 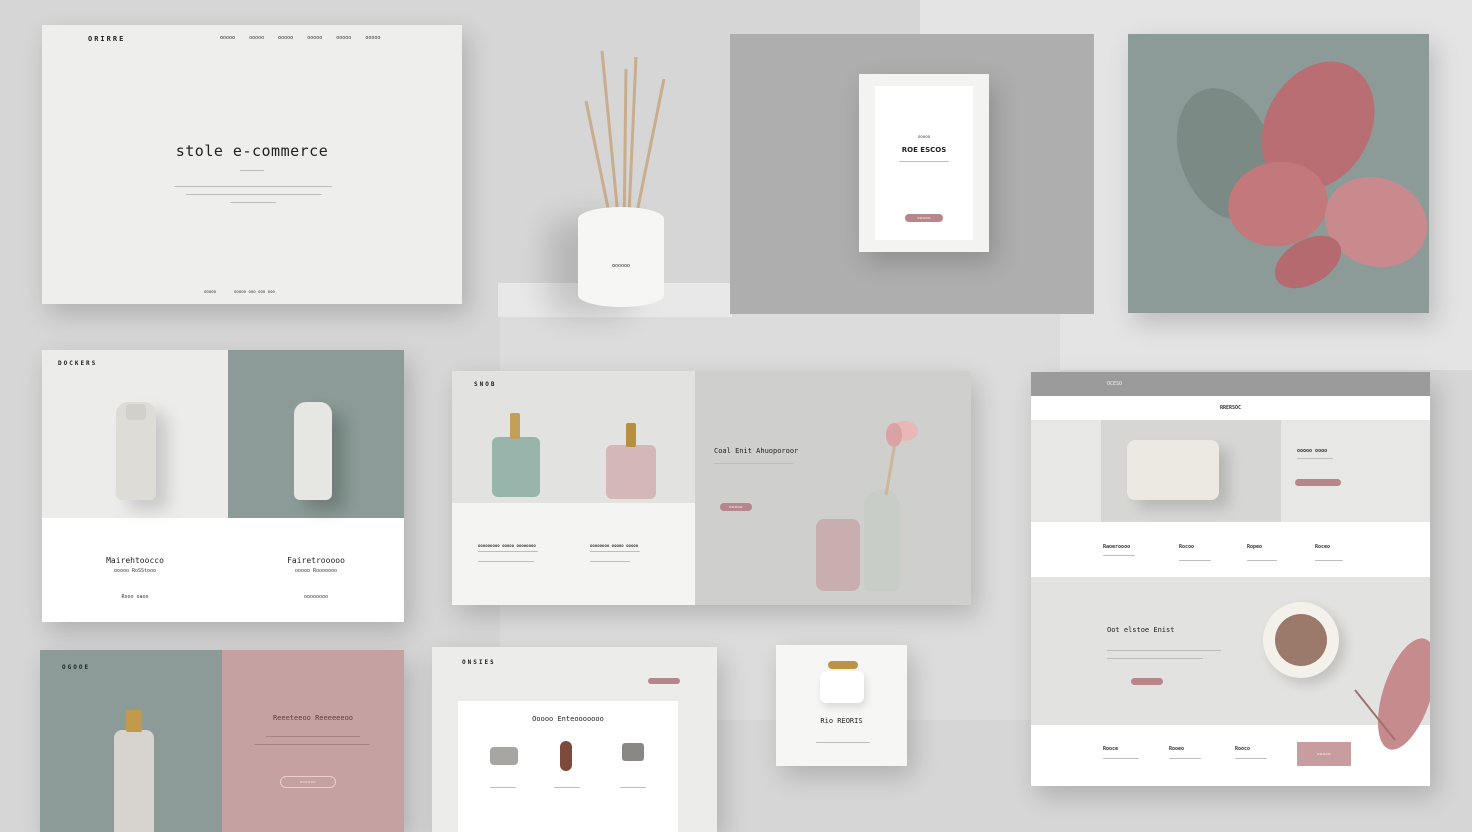 I want to click on shop-brand: ONSIES, so click(x=479, y=662).